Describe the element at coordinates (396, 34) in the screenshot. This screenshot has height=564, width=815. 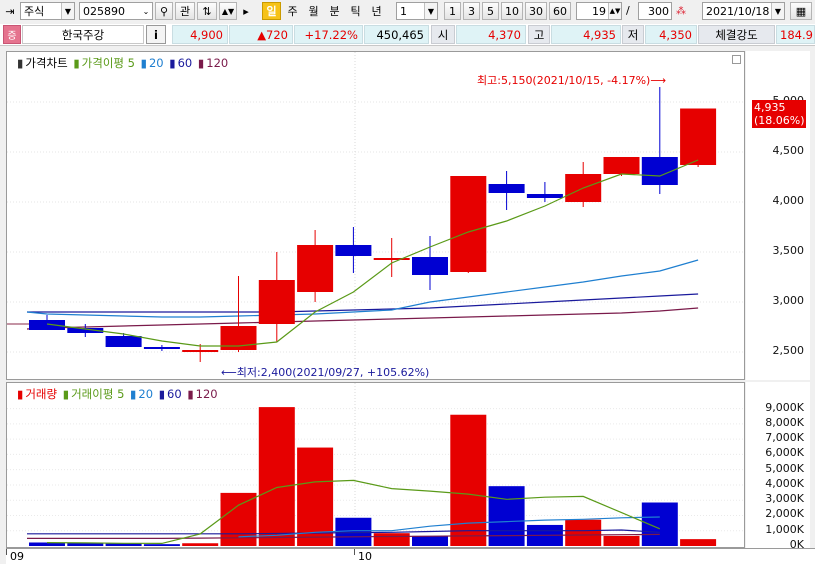
I see `trade-volume: 450,465` at that location.